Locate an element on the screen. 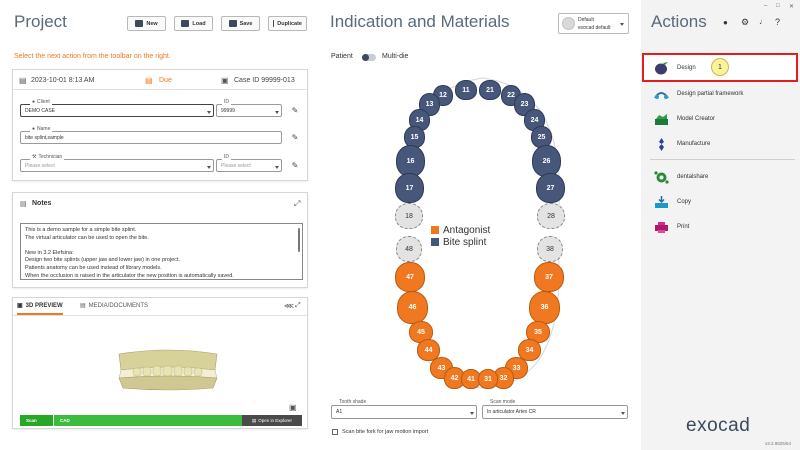 The image size is (800, 450). partial-framework-icon is located at coordinates (661, 94).